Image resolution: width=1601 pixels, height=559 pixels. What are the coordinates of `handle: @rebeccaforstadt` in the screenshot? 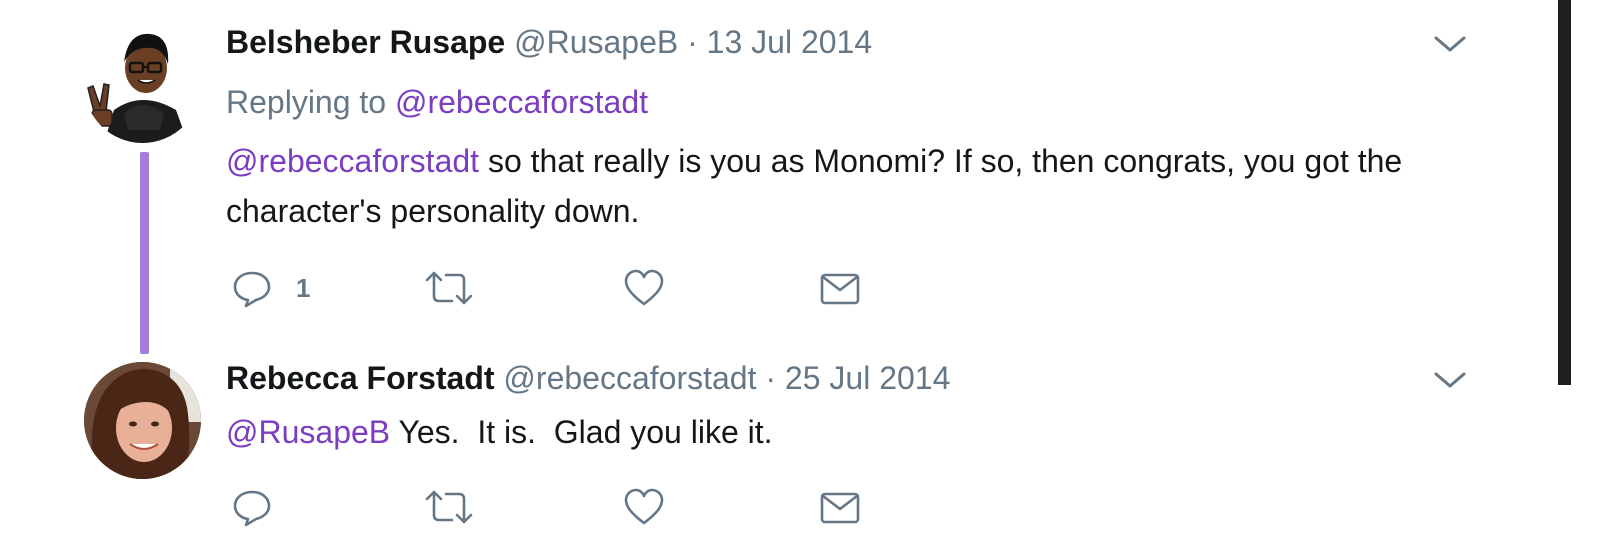 It's located at (629, 378).